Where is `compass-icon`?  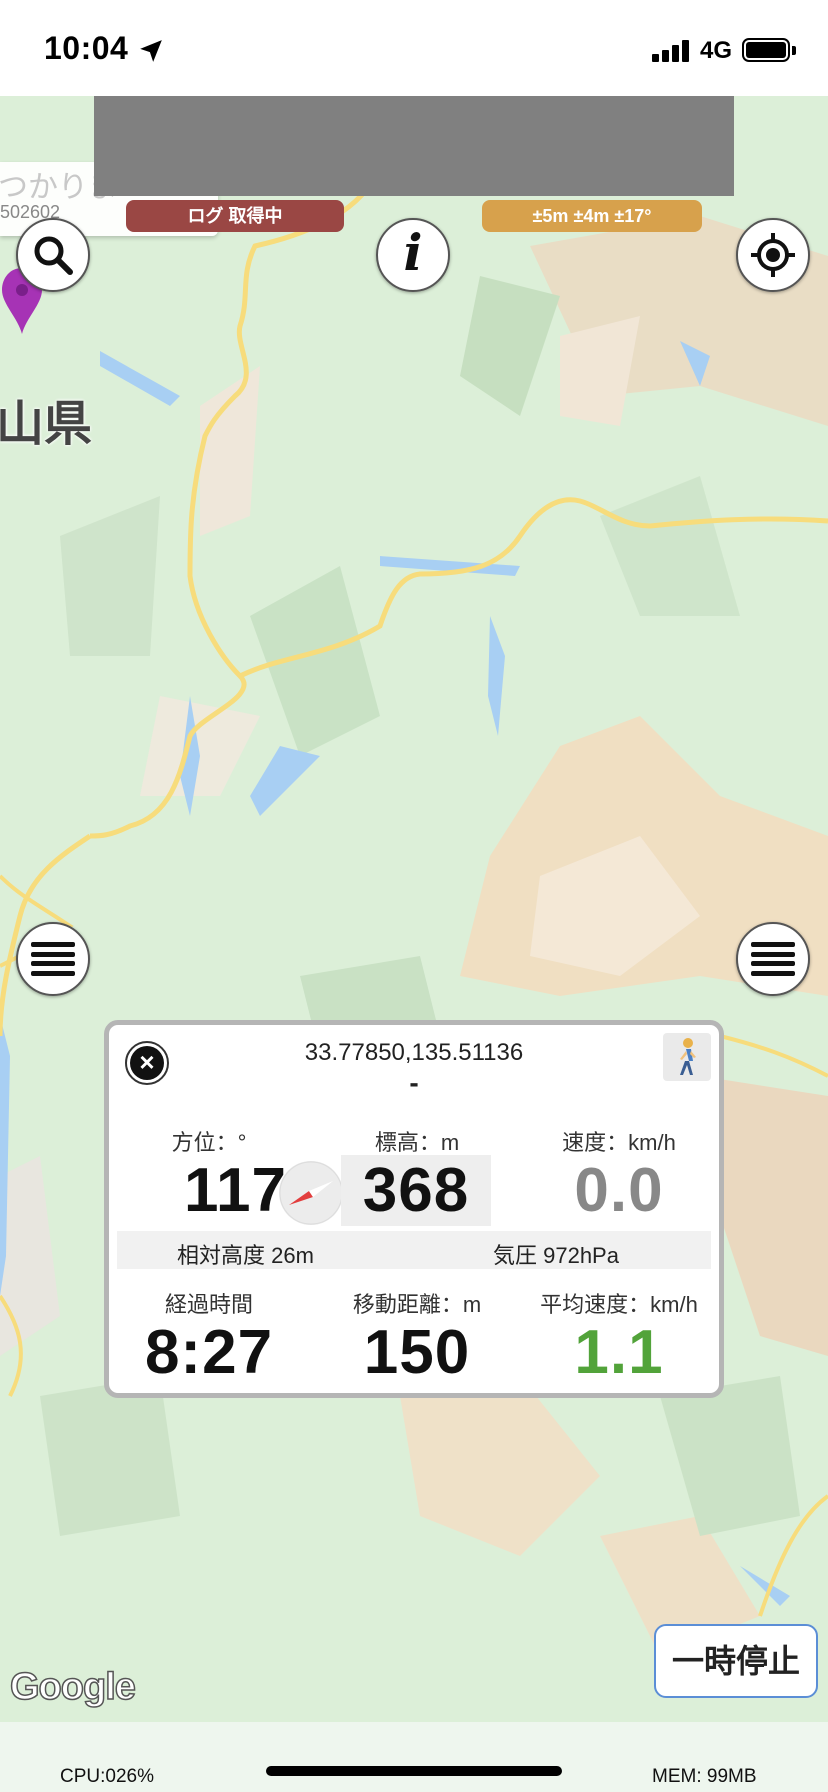
compass-icon is located at coordinates (311, 1193).